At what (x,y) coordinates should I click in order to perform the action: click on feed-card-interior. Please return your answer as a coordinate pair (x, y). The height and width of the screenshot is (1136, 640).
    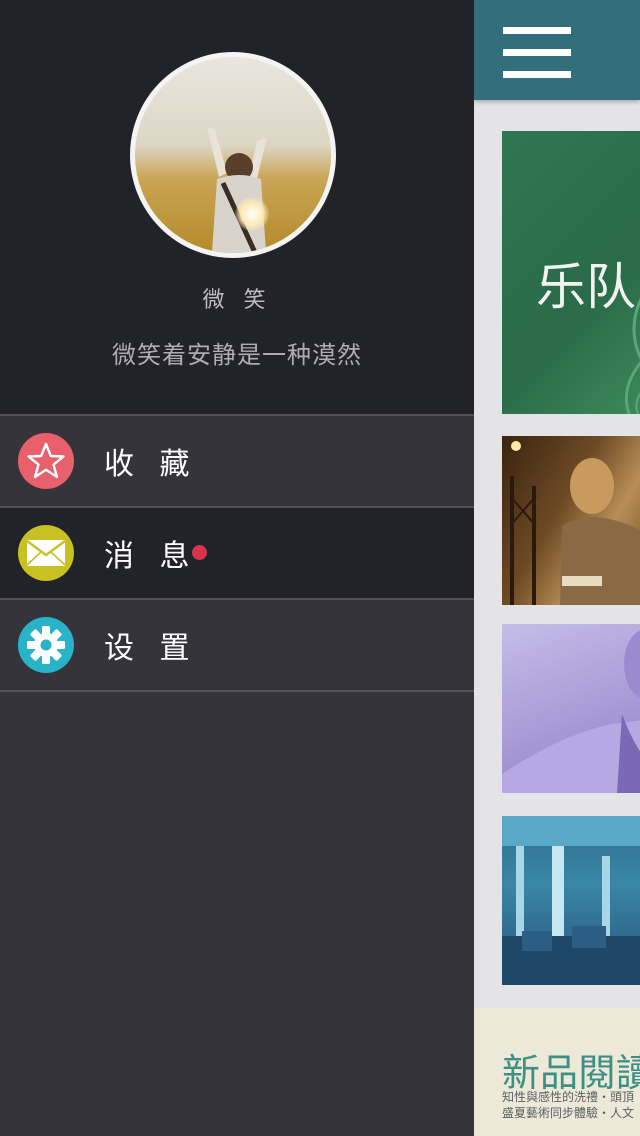
    Looking at the image, I should click on (571, 900).